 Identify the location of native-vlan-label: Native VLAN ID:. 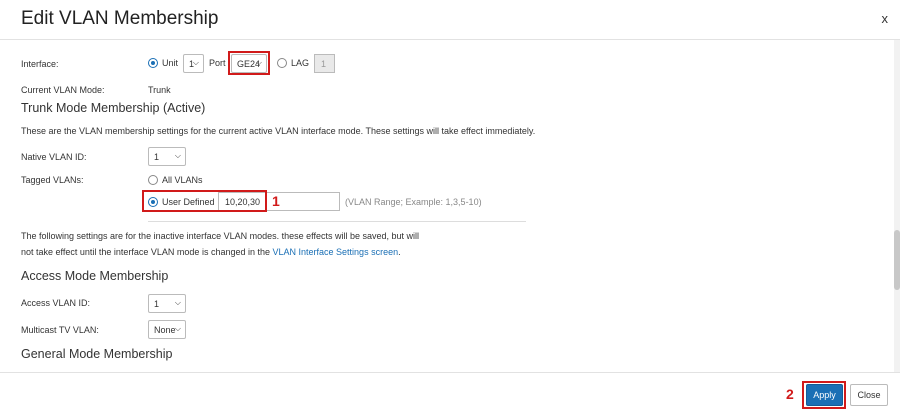
(54, 157).